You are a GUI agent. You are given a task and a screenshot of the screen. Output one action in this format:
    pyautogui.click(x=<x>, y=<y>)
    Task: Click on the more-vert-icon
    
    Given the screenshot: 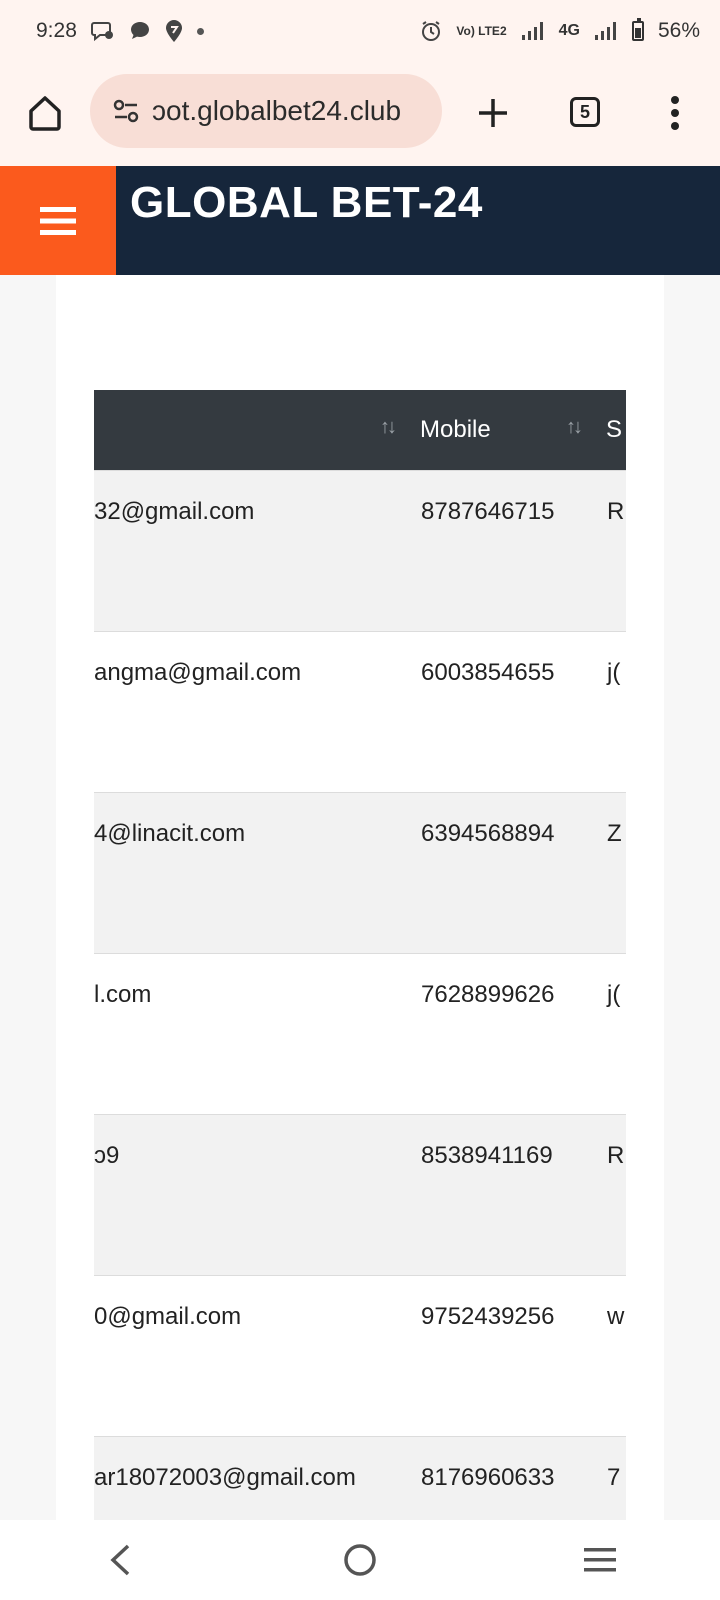 What is the action you would take?
    pyautogui.click(x=675, y=113)
    